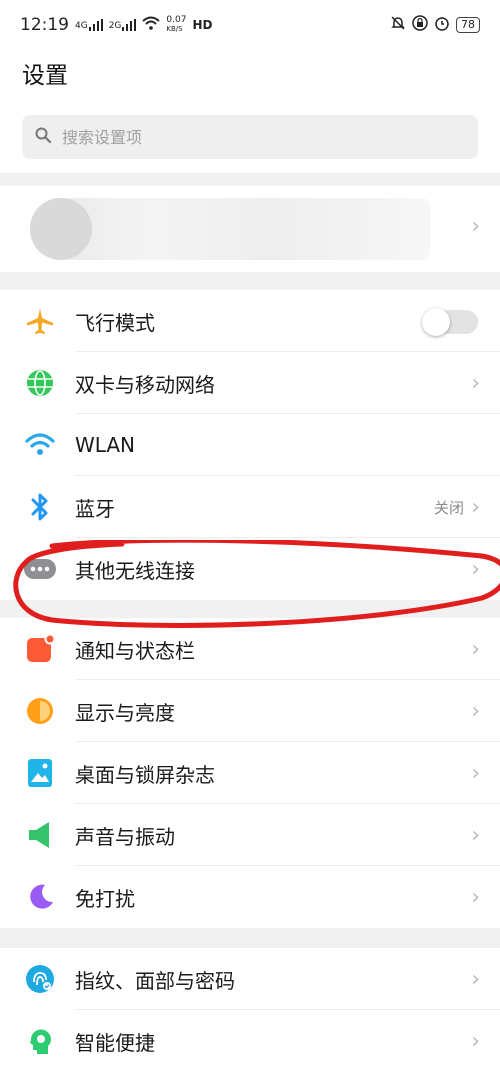  I want to click on fingerprint-icon, so click(40, 979).